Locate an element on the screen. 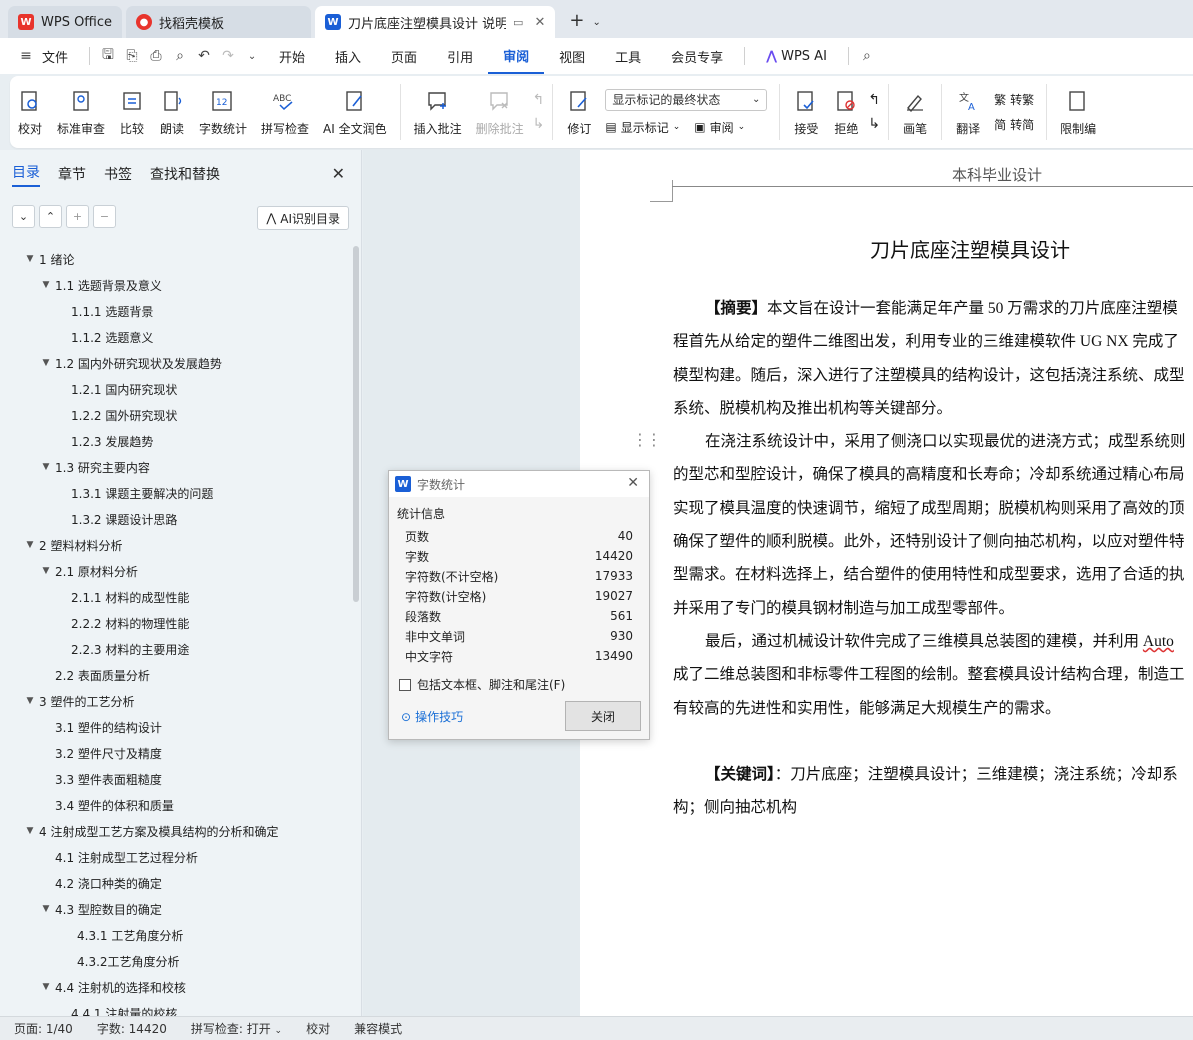  standard-review-button: 标准审查 is located at coordinates (81, 112).